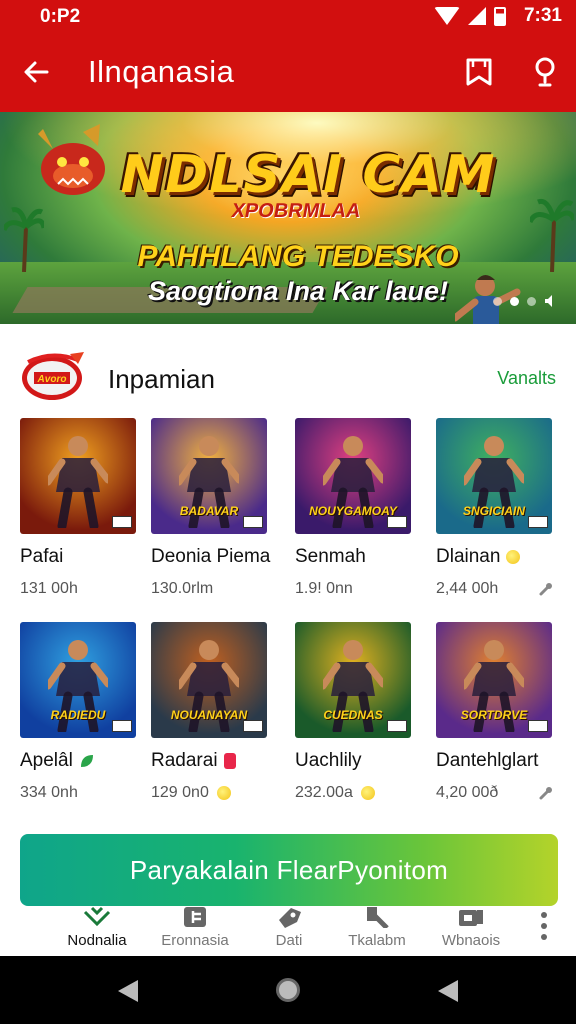 The height and width of the screenshot is (1024, 576). I want to click on game-size-row: 4,20 00ð, so click(495, 793).